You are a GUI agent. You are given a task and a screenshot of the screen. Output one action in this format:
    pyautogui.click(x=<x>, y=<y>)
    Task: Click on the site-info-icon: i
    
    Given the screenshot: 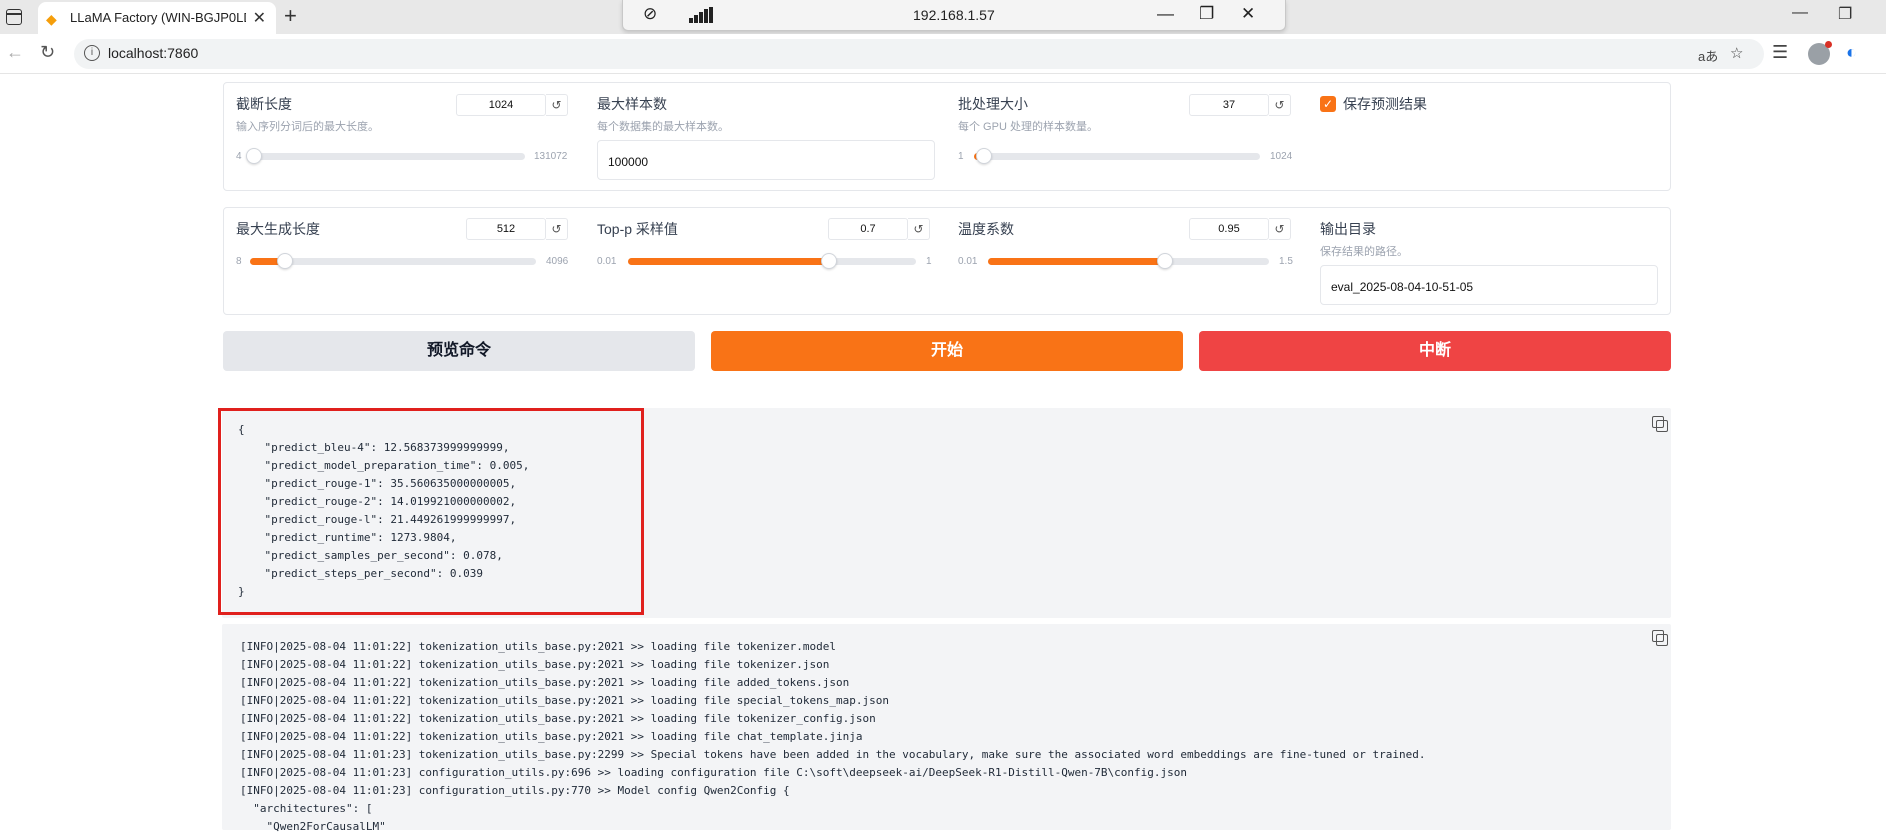 What is the action you would take?
    pyautogui.click(x=92, y=53)
    